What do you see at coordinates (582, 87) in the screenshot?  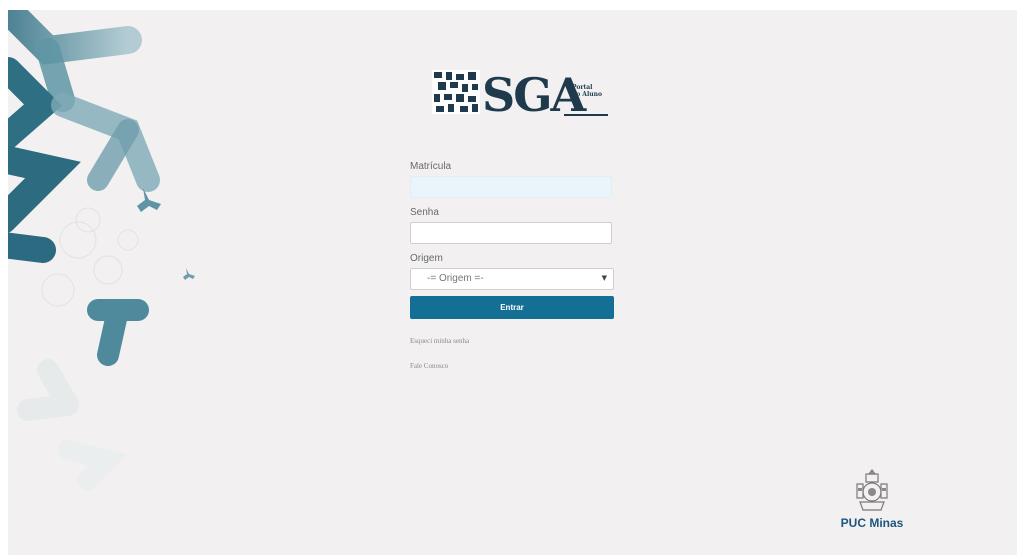 I see `sga-subtitle-line1: Portal` at bounding box center [582, 87].